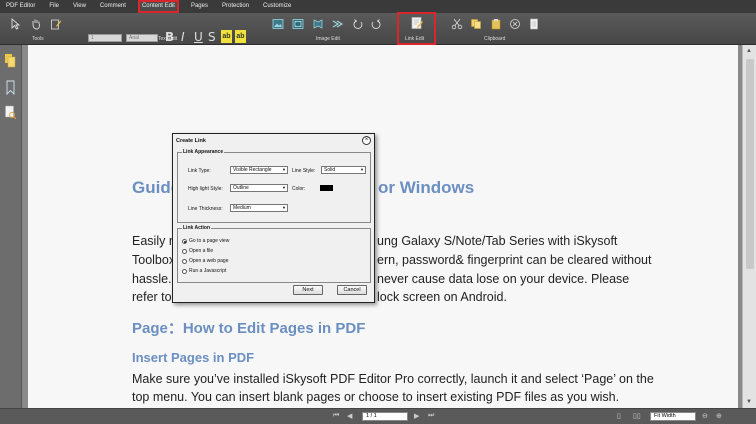  What do you see at coordinates (442, 297) in the screenshot?
I see `doc-line-4-right: lock screen on Android.` at bounding box center [442, 297].